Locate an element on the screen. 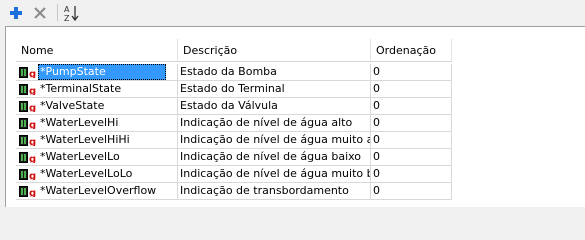 Image resolution: width=585 pixels, height=240 pixels. tag-description: Estado da Válvula is located at coordinates (229, 105).